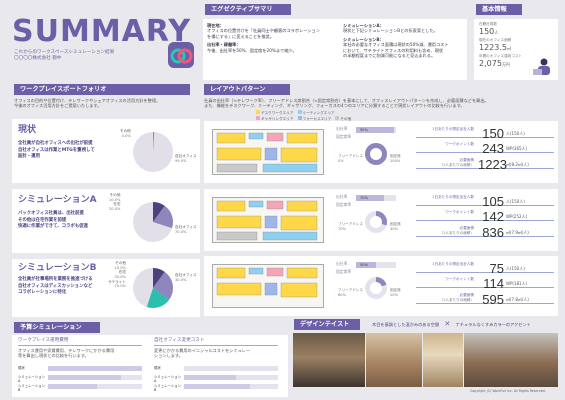 This screenshot has height=400, width=565. Describe the element at coordinates (492, 164) in the screenshot. I see `stat-value: 1223` at that location.